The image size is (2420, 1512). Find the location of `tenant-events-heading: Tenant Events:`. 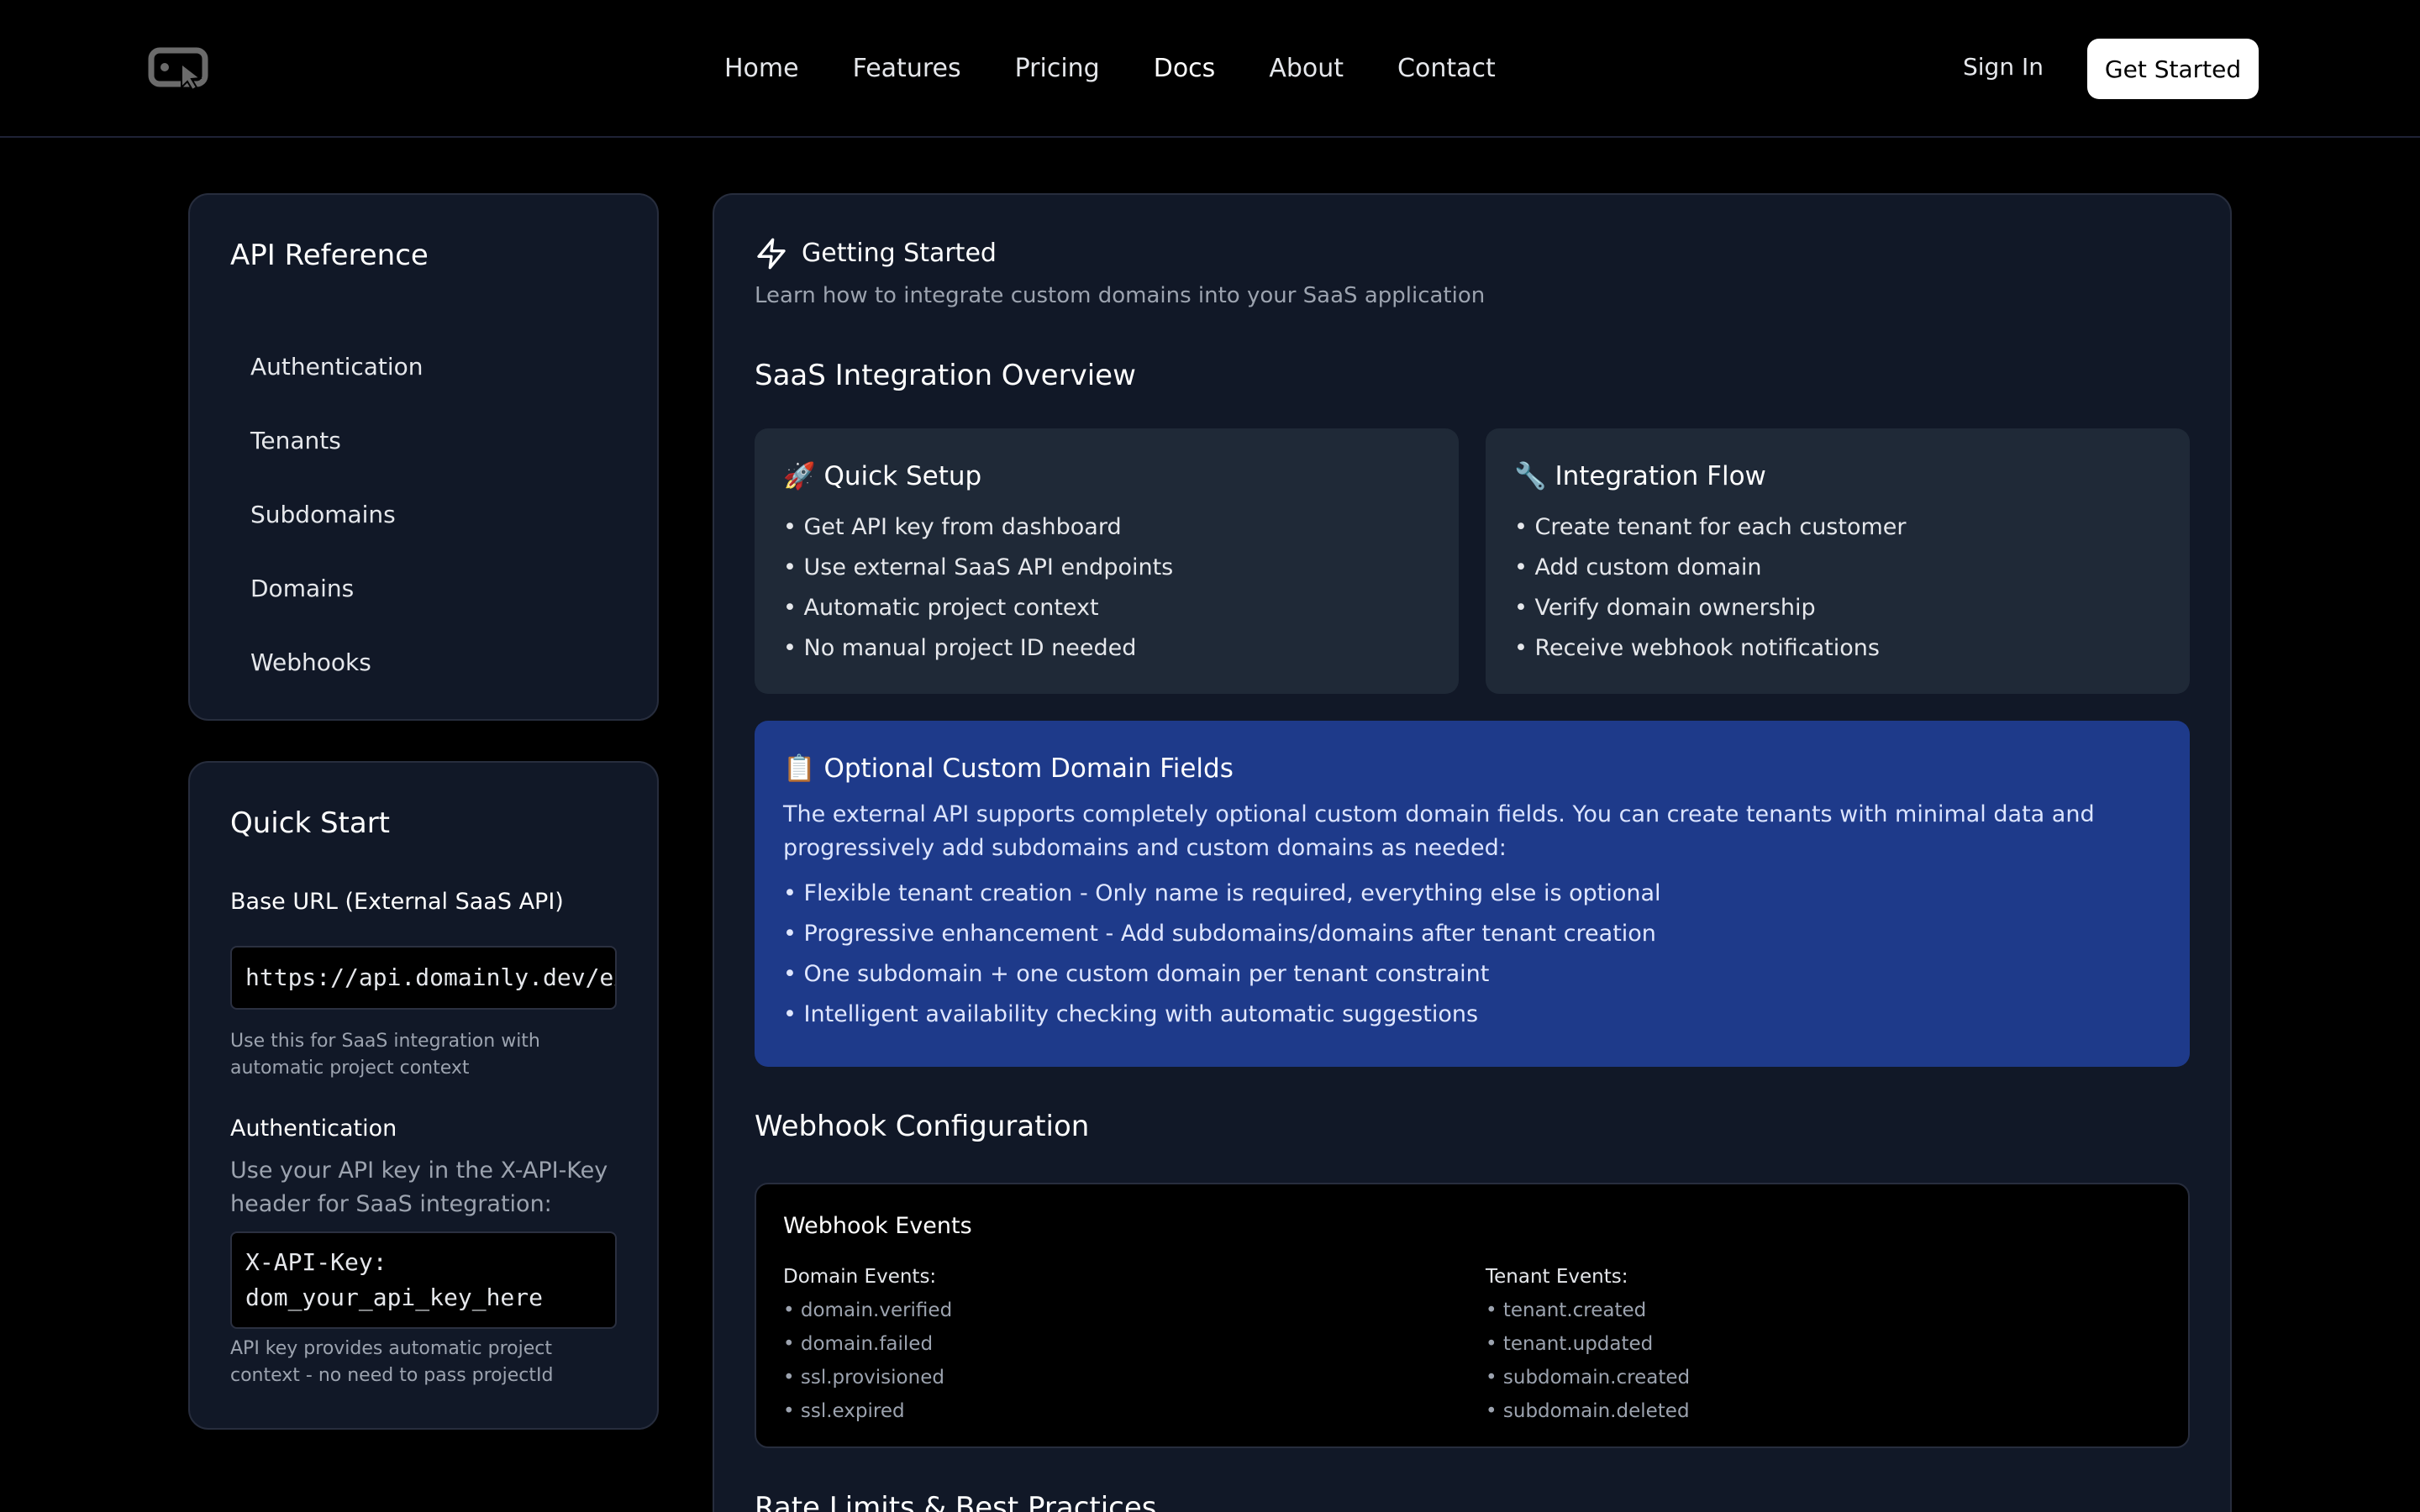

tenant-events-heading: Tenant Events: is located at coordinates (1557, 1277).